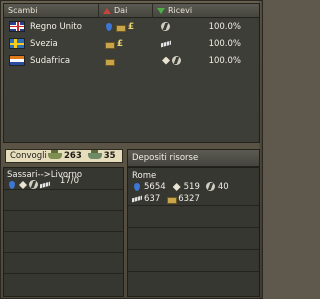  I want to click on uk-flag-icon, so click(17, 26).